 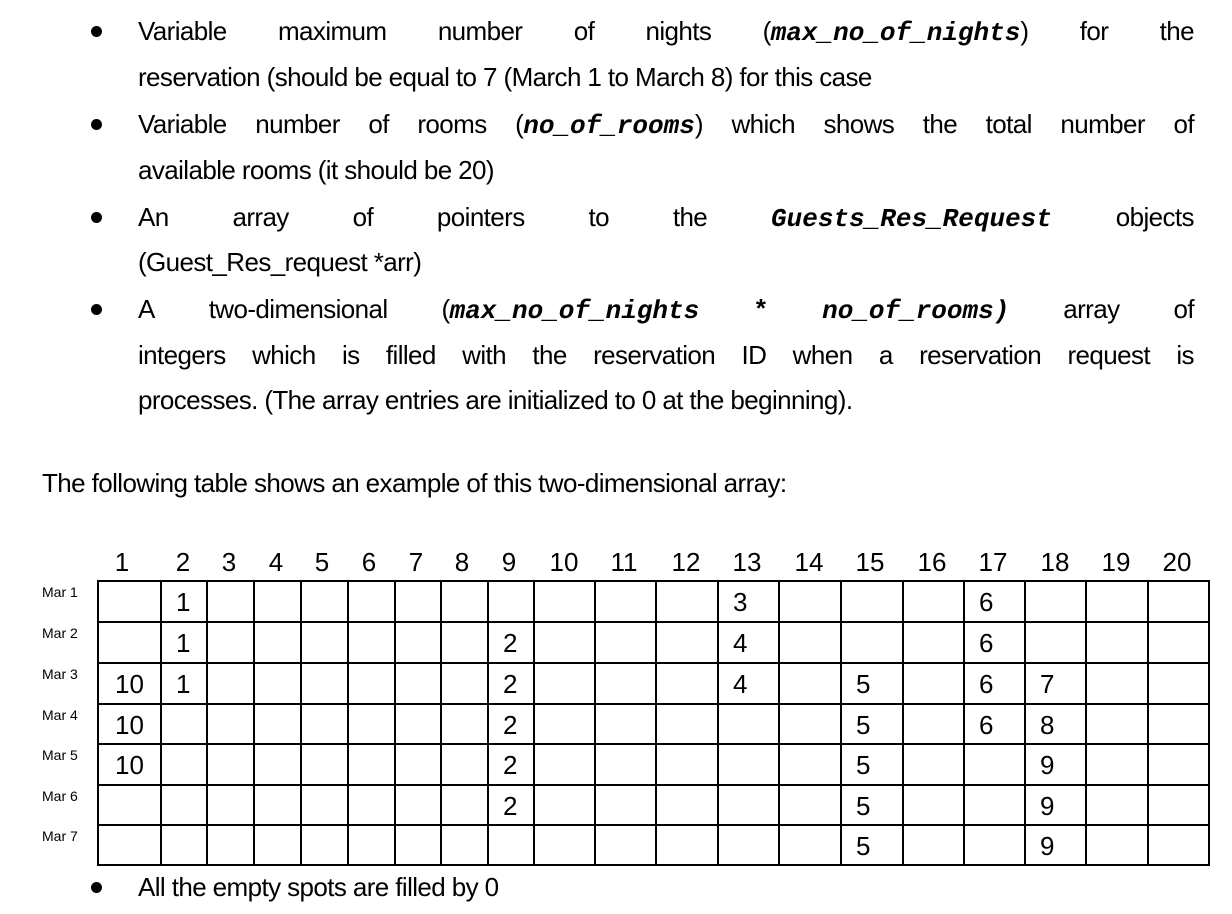 What do you see at coordinates (993, 562) in the screenshot?
I see `room-header-17: 17` at bounding box center [993, 562].